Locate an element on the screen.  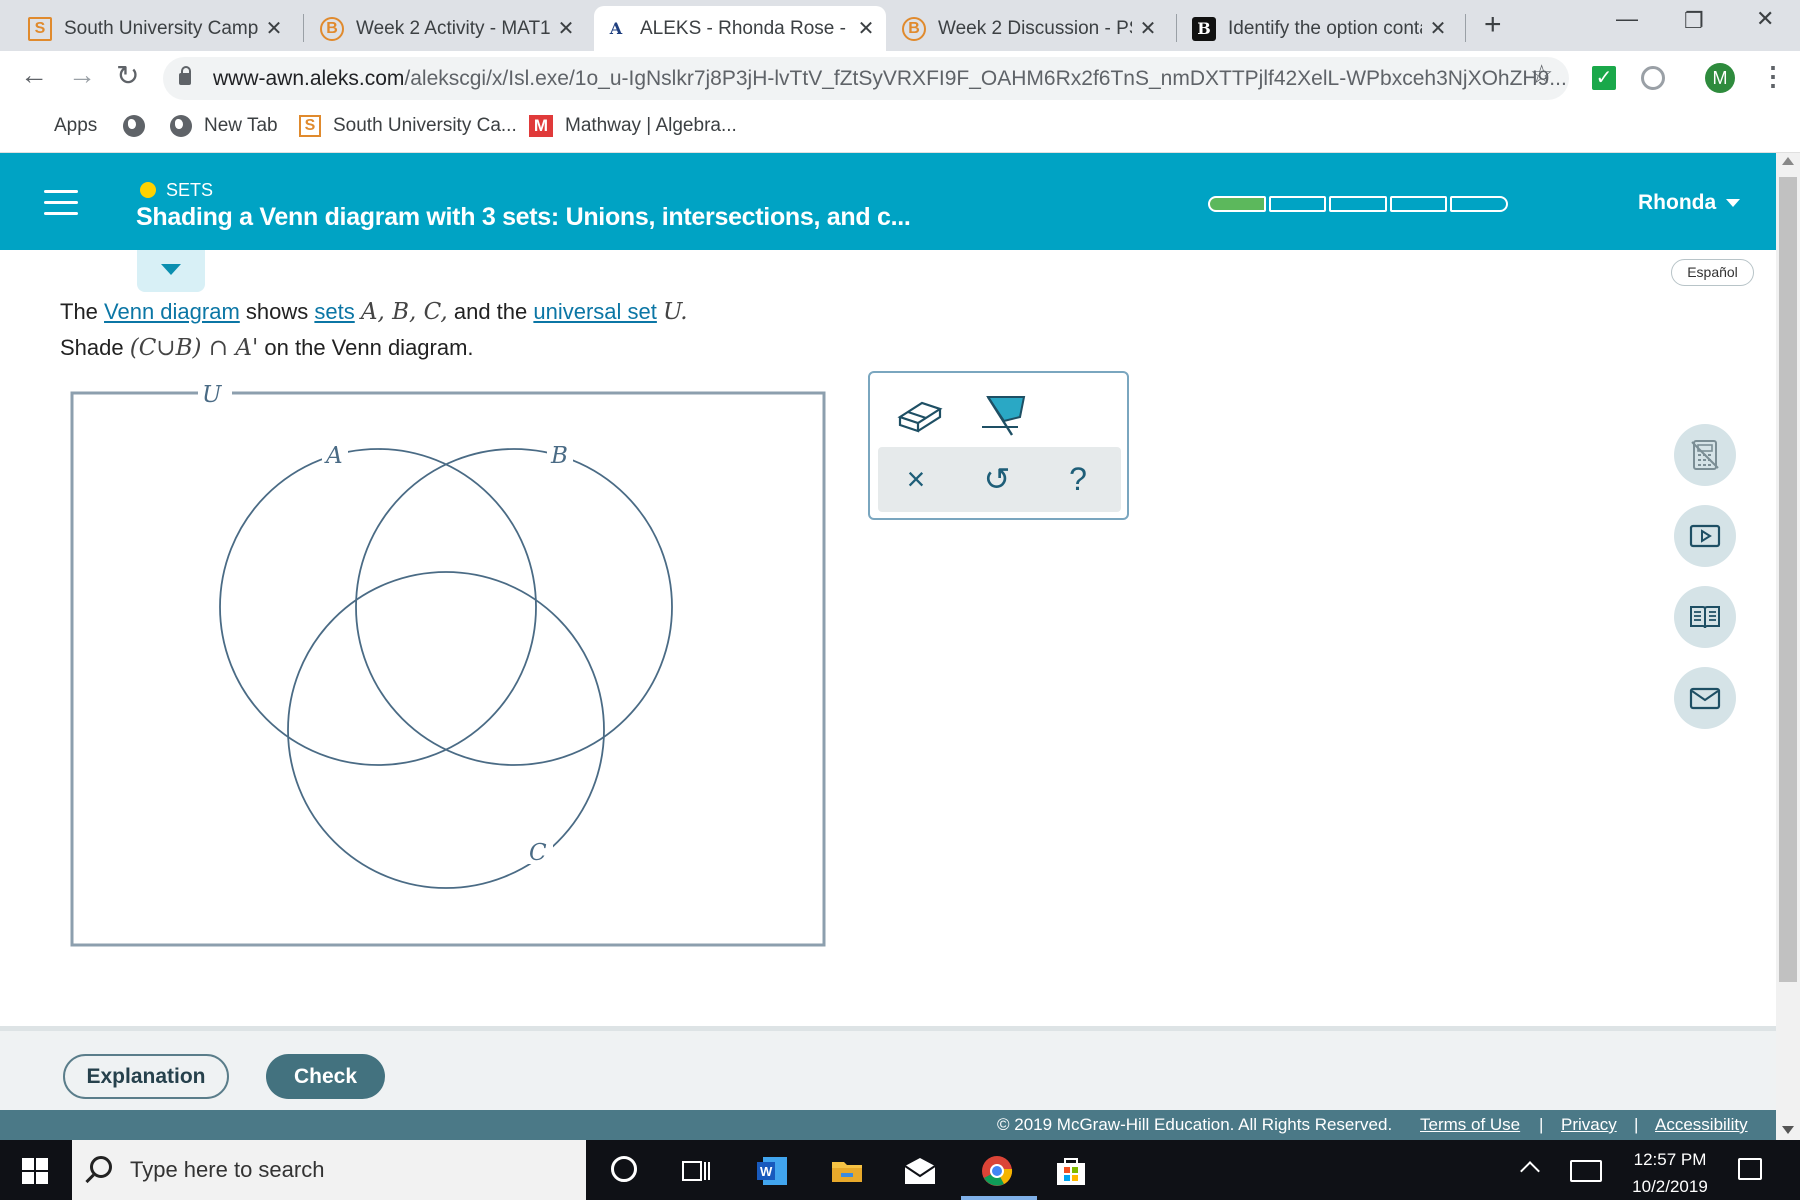
chevron-down-icon is located at coordinates (171, 269).